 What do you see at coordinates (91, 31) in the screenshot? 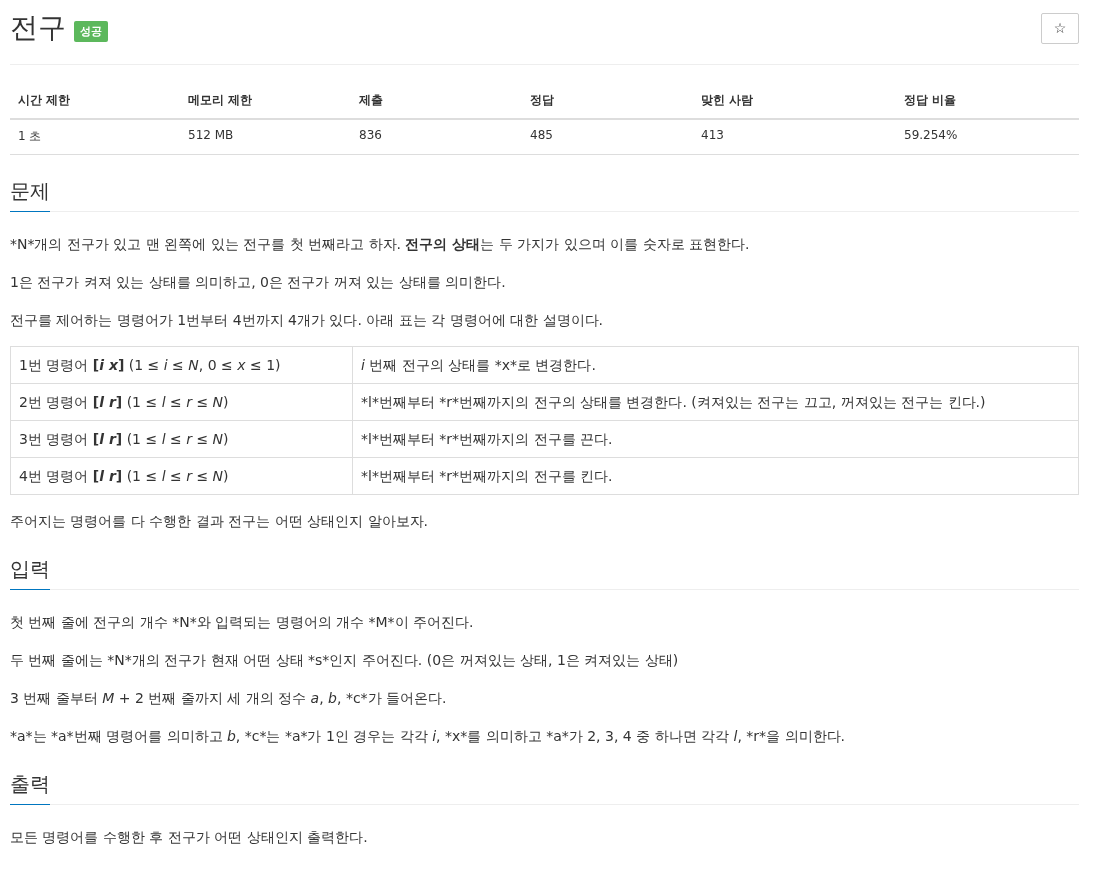
I see `result-badge: 성공` at bounding box center [91, 31].